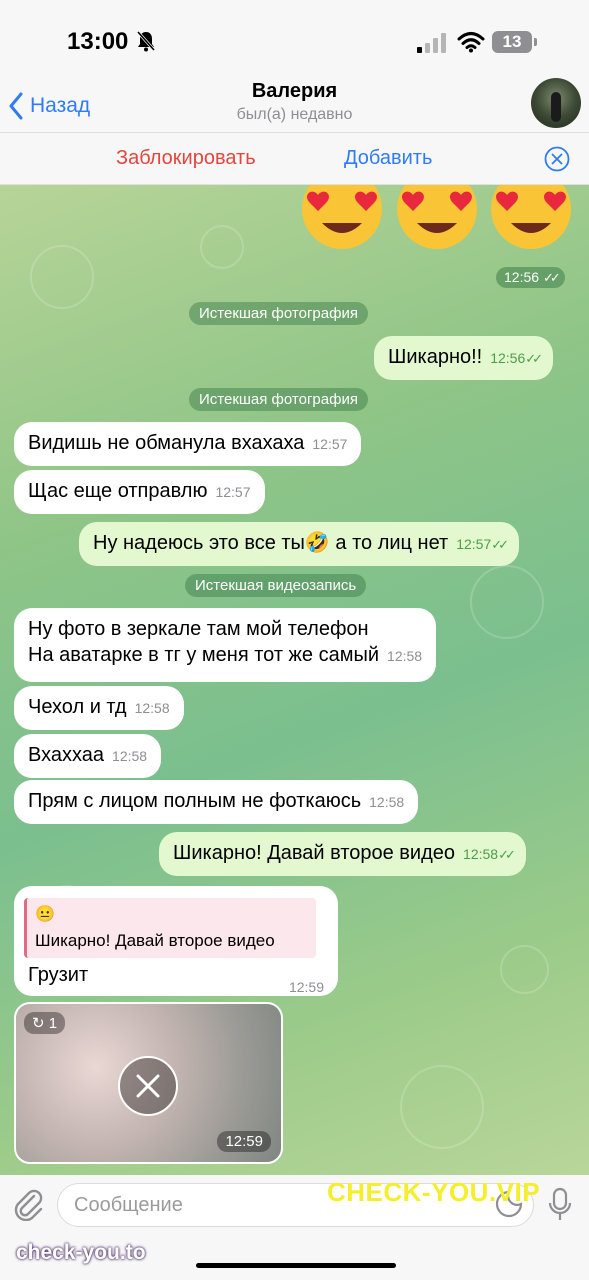  Describe the element at coordinates (294, 158) in the screenshot. I see `contact-action-bar: Заблокировать Добавить` at that location.